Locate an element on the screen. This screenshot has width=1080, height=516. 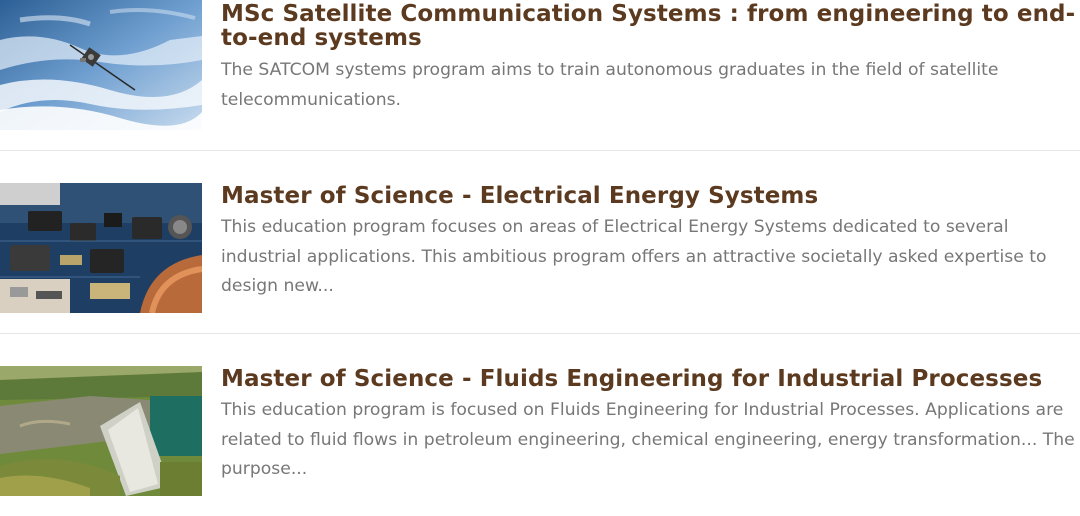
circuit-board-image is located at coordinates (101, 248).